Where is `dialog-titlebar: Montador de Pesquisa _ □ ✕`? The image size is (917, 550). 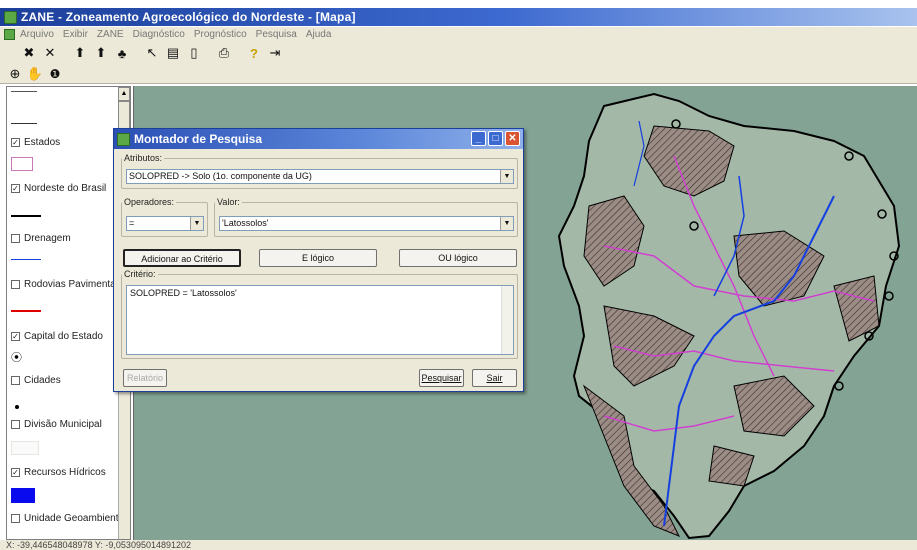 dialog-titlebar: Montador de Pesquisa _ □ ✕ is located at coordinates (318, 139).